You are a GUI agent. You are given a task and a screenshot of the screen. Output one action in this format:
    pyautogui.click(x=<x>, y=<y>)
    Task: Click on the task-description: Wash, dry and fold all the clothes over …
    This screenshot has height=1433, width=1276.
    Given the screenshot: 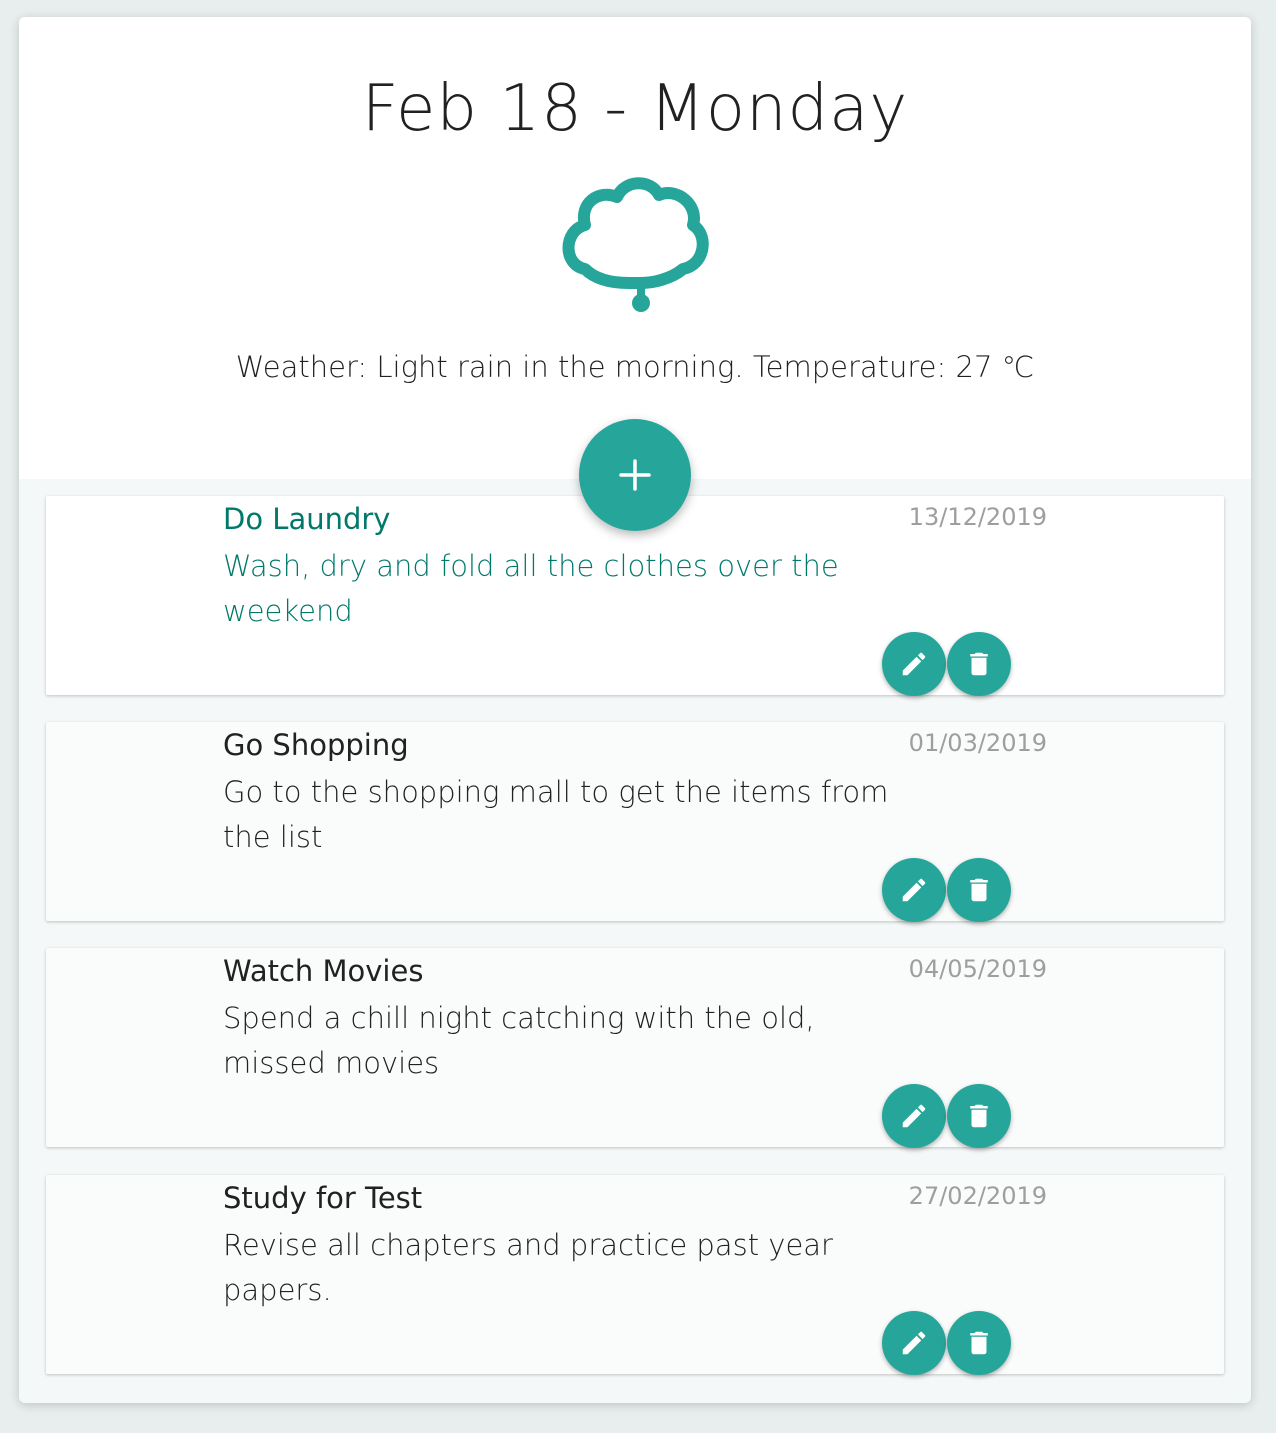 What is the action you would take?
    pyautogui.click(x=531, y=588)
    